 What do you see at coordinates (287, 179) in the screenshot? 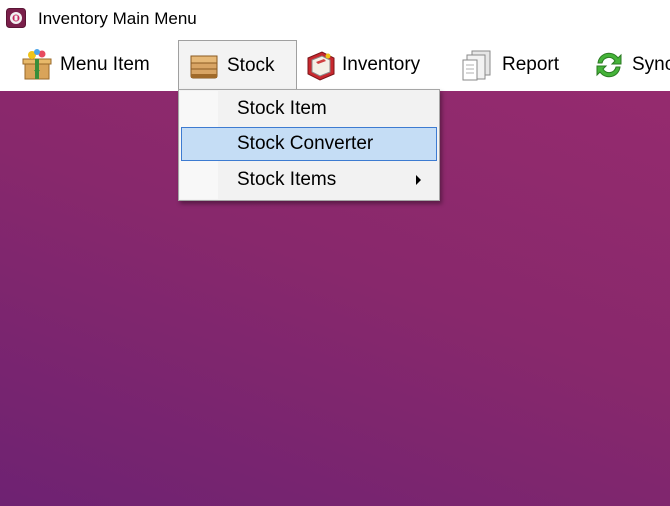
I see `dropdown-item-label: Stock Items` at bounding box center [287, 179].